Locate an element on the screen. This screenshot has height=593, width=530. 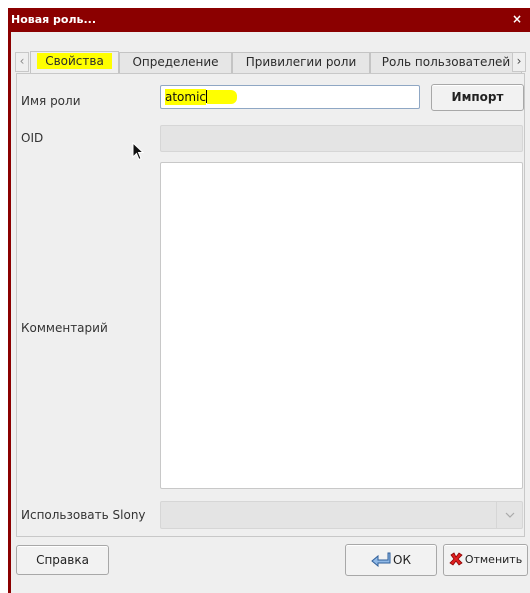
highlight-mark is located at coordinates (222, 97).